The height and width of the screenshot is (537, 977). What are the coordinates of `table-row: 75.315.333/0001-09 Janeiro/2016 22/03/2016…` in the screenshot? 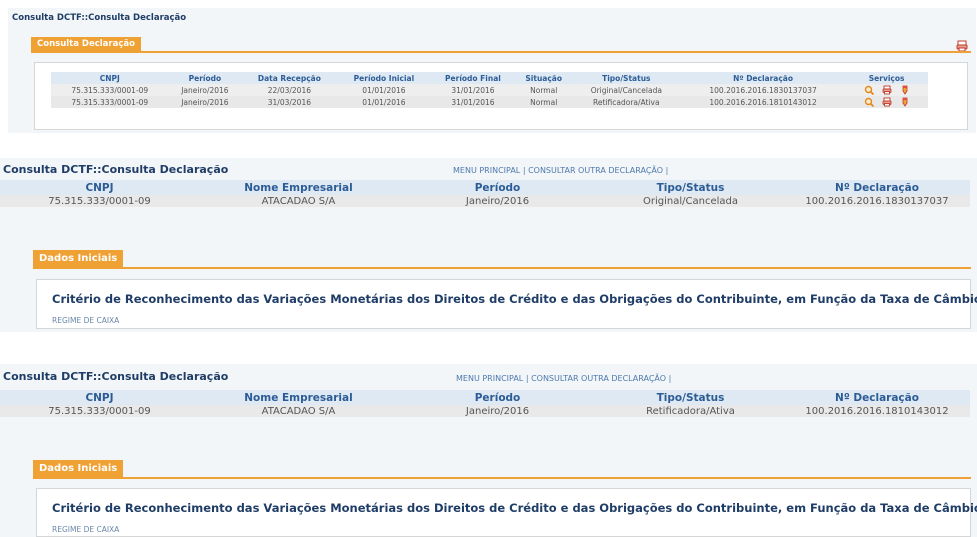 It's located at (489, 90).